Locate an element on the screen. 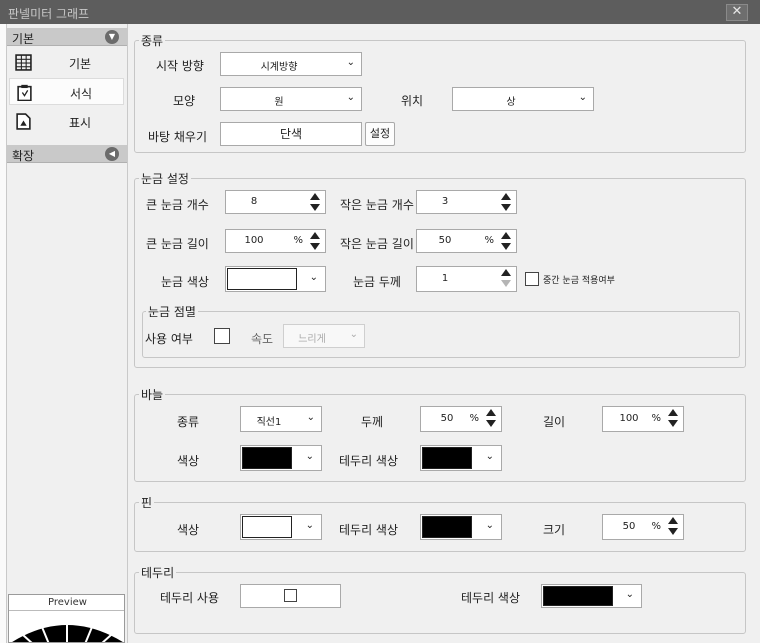 This screenshot has height=643, width=760. preview-label: Preview is located at coordinates (66, 604).